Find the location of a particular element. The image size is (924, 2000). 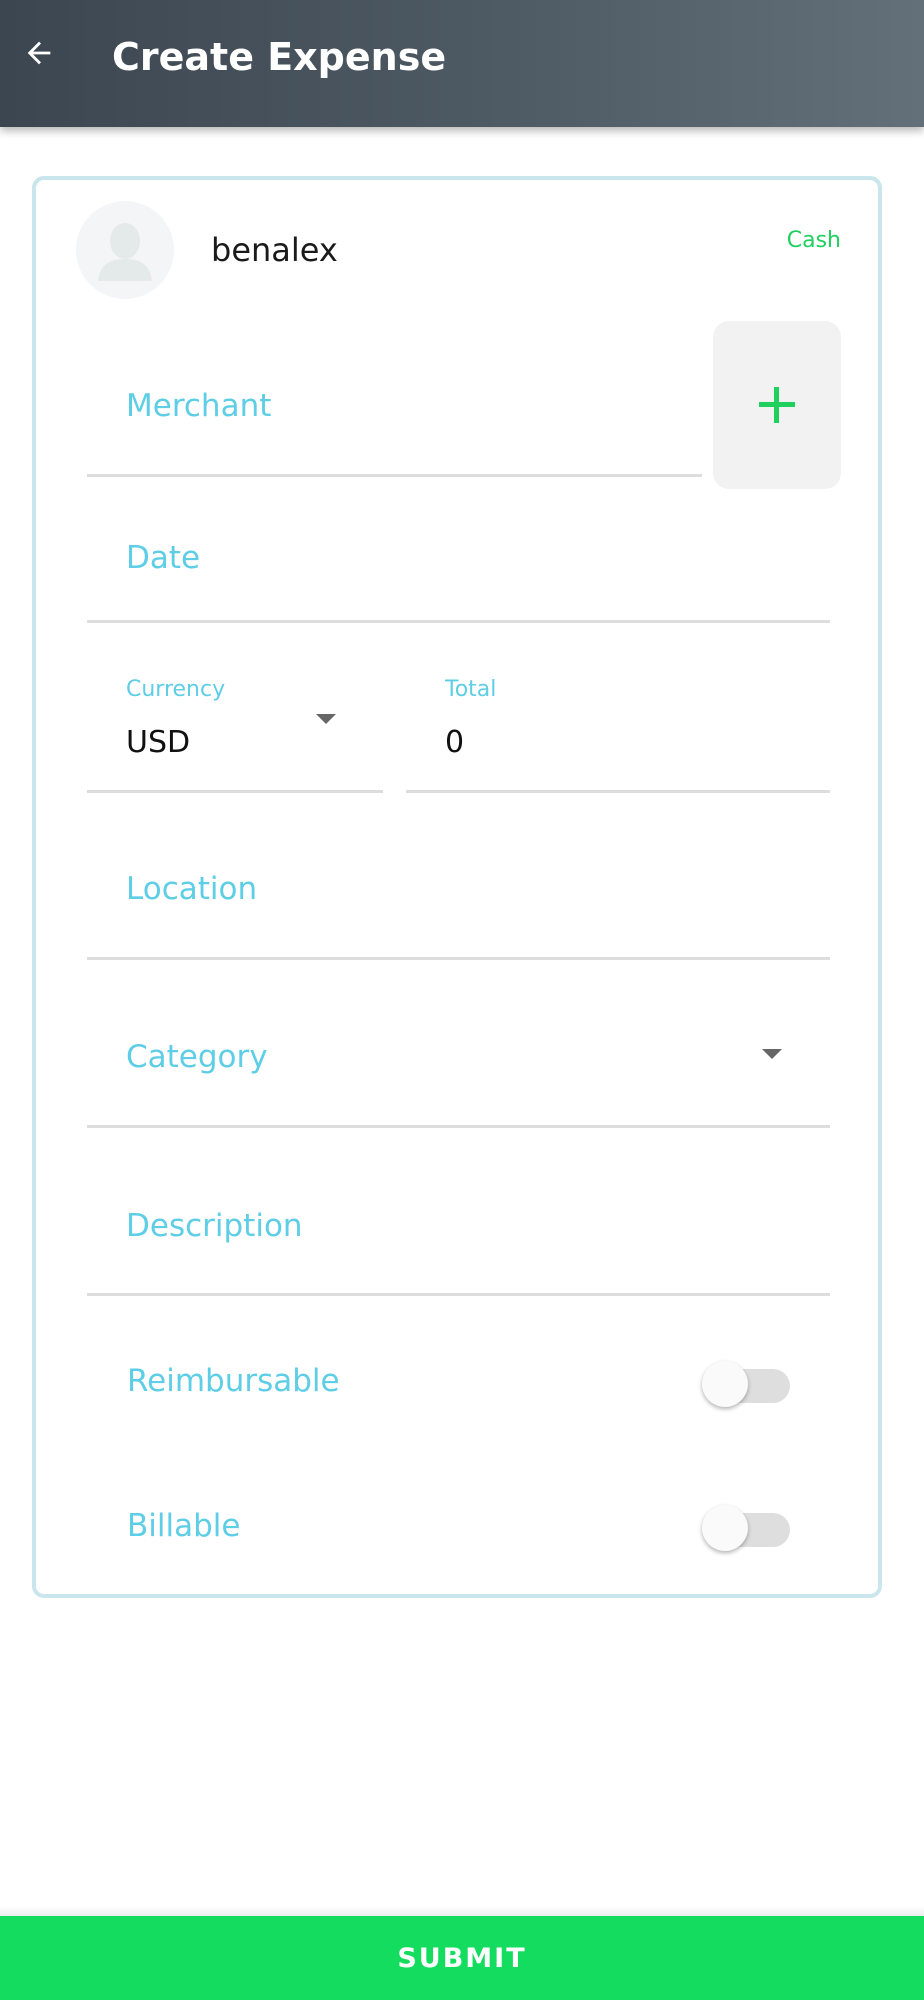

payment-type-link: Cash is located at coordinates (814, 241).